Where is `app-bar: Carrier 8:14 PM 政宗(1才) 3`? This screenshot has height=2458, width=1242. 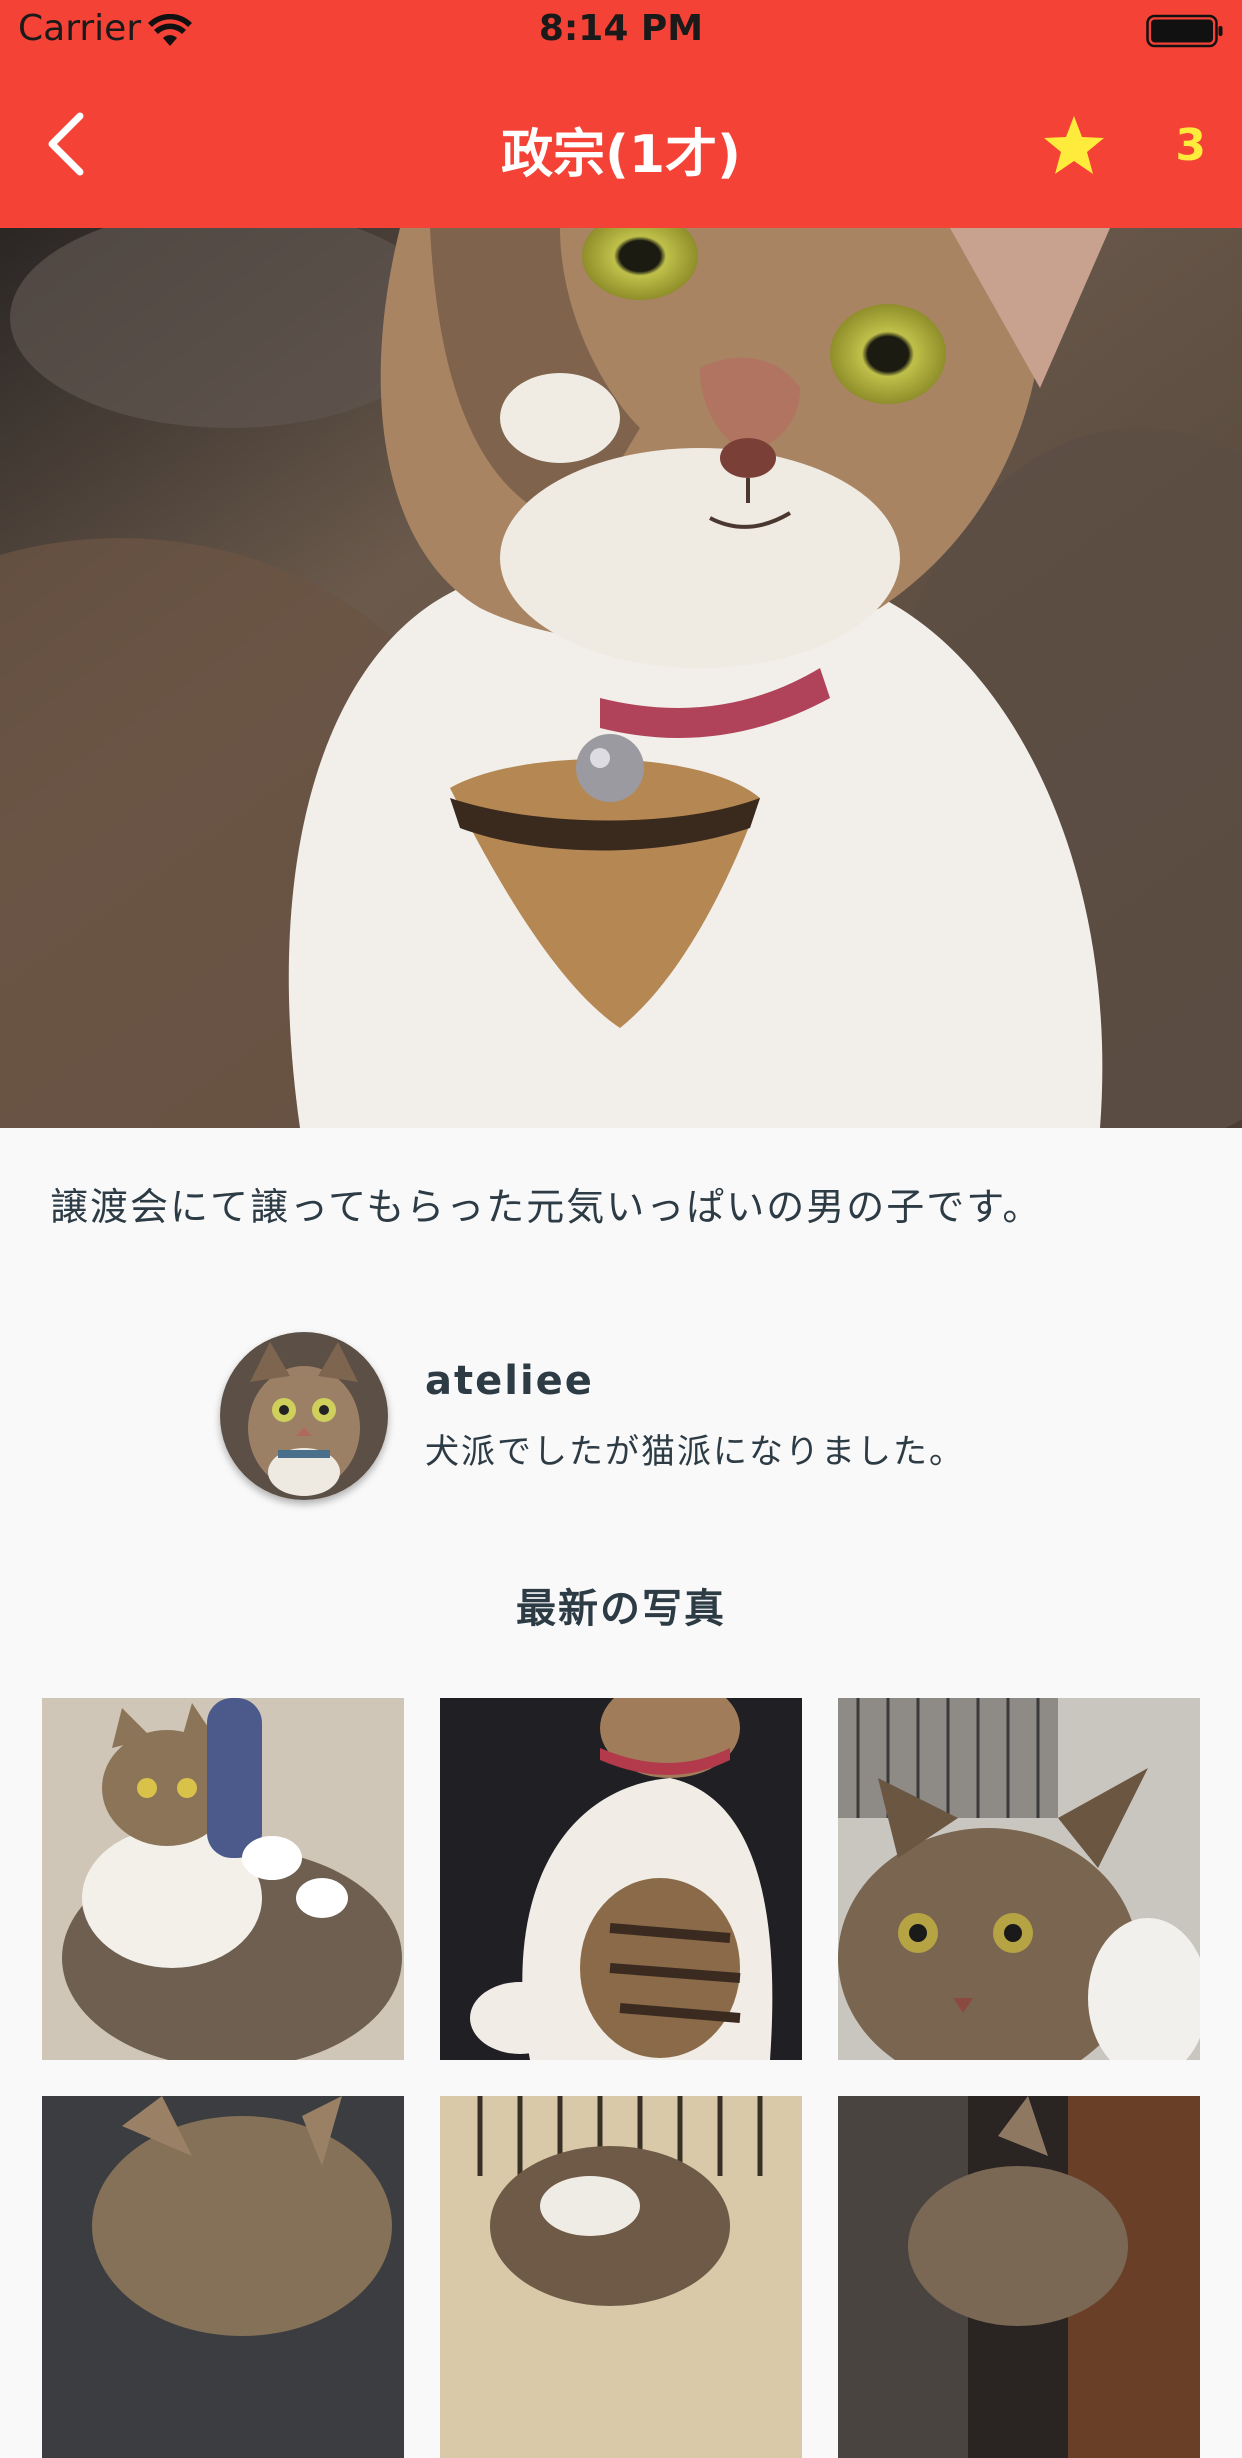 app-bar: Carrier 8:14 PM 政宗(1才) 3 is located at coordinates (621, 114).